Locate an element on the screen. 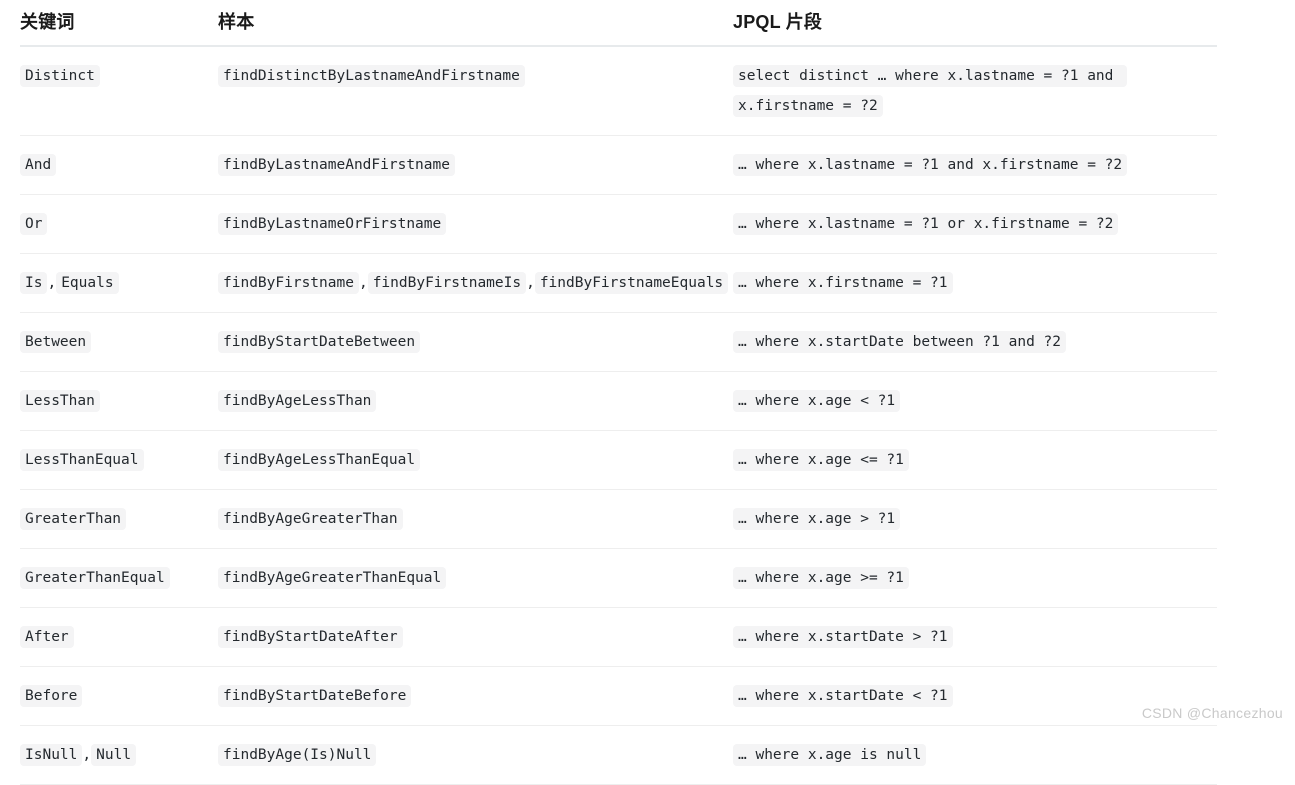 The height and width of the screenshot is (785, 1295). cell-sample: findByAgeGreaterThanEqual is located at coordinates (475, 578).